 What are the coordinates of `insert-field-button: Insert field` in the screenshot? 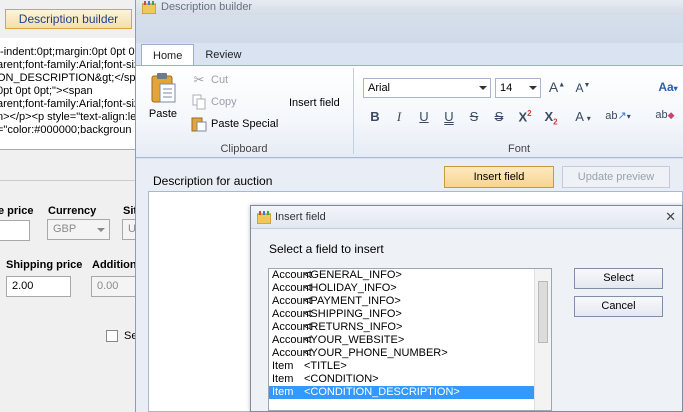 It's located at (499, 177).